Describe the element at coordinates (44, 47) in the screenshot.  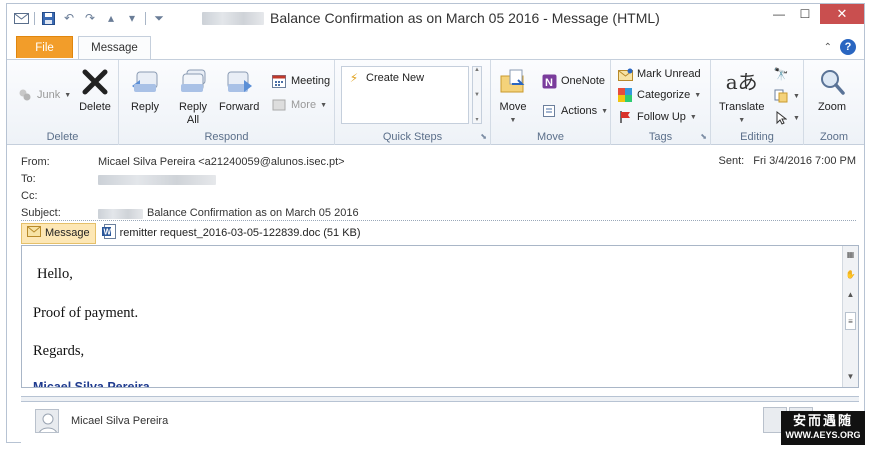
I see `tab-file: File` at that location.